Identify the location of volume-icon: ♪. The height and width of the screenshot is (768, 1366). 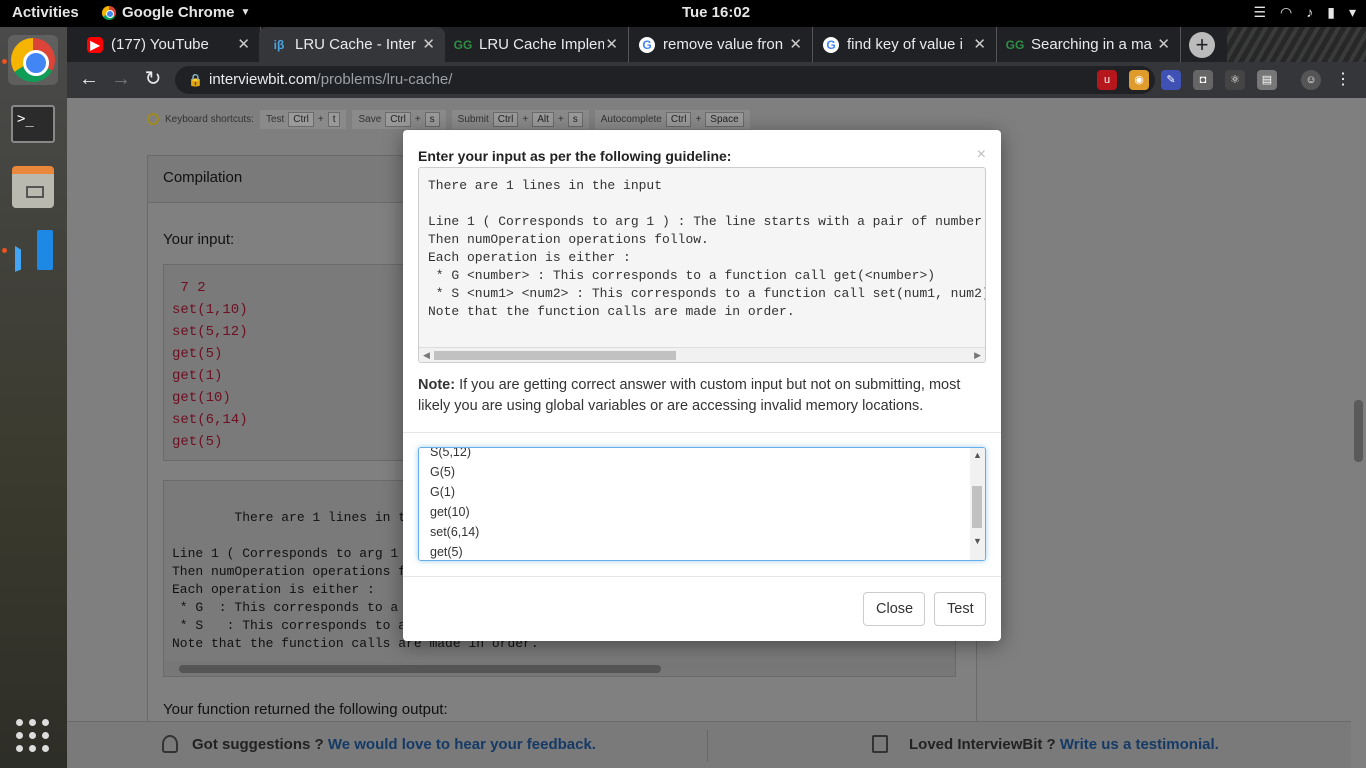
(1309, 12).